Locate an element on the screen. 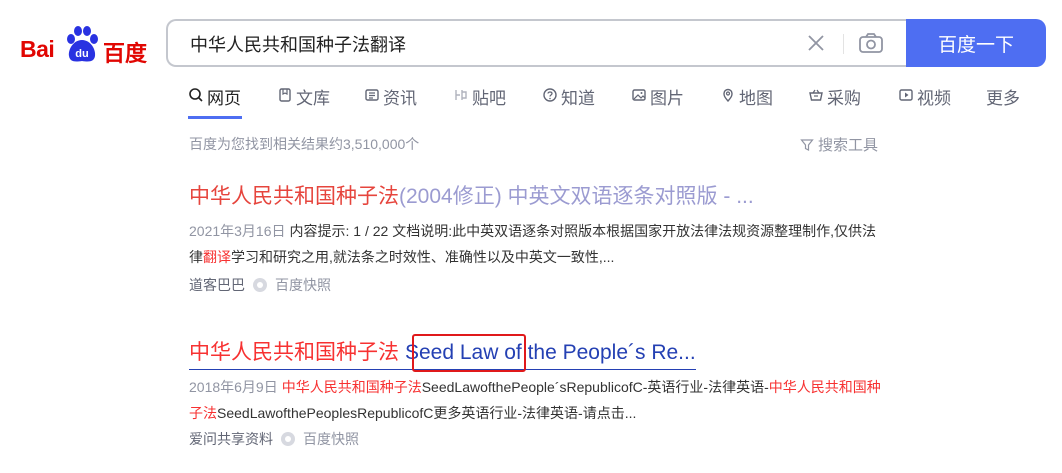 Image resolution: width=1062 pixels, height=473 pixels. question-icon is located at coordinates (550, 95).